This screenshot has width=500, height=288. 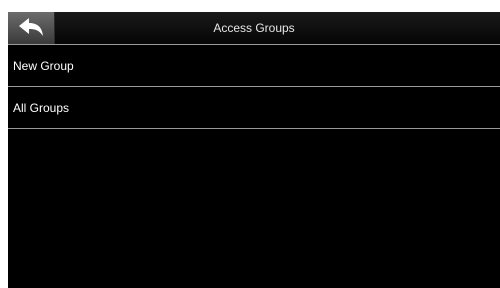 I want to click on back-arrow-icon, so click(x=31, y=27).